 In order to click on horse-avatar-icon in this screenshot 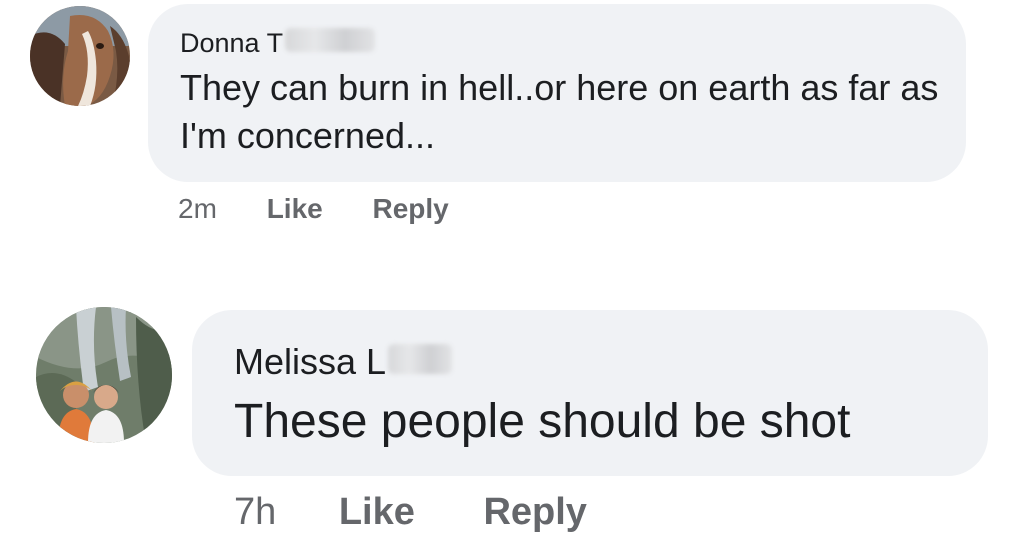, I will do `click(80, 56)`.